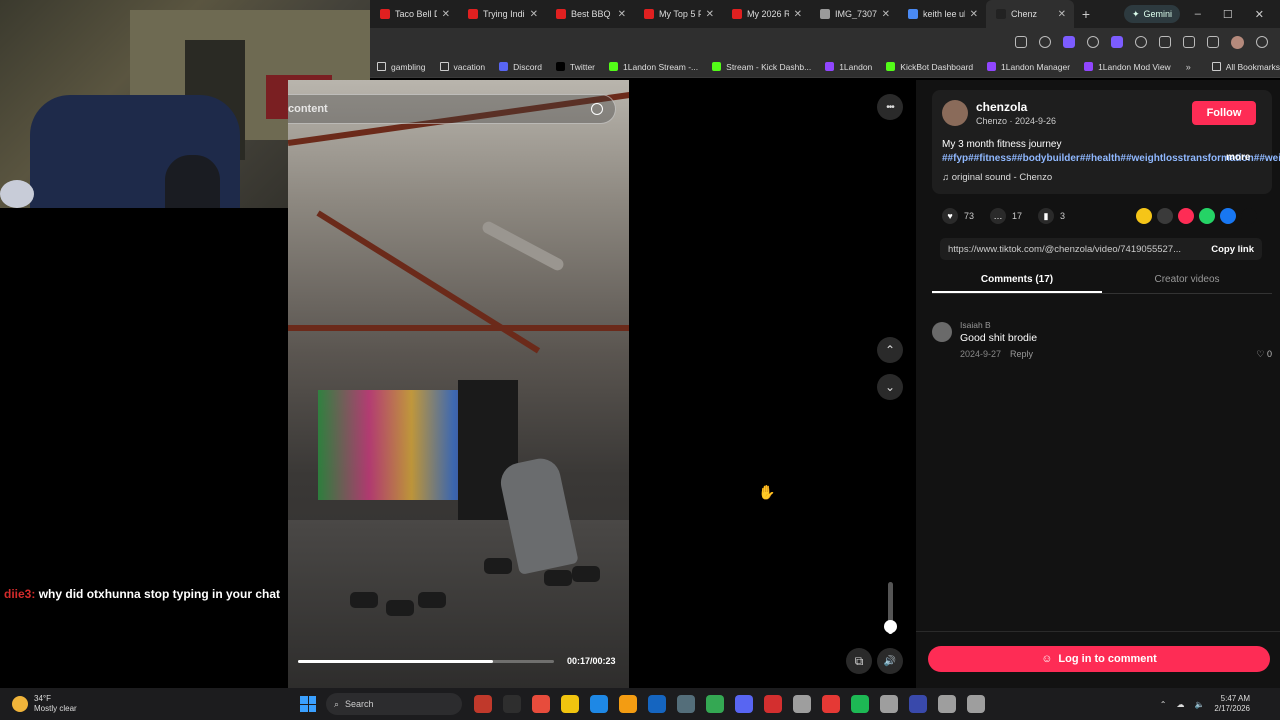  Describe the element at coordinates (678, 14) in the screenshot. I see `browser-tab: My Top 5 F ✕` at that location.